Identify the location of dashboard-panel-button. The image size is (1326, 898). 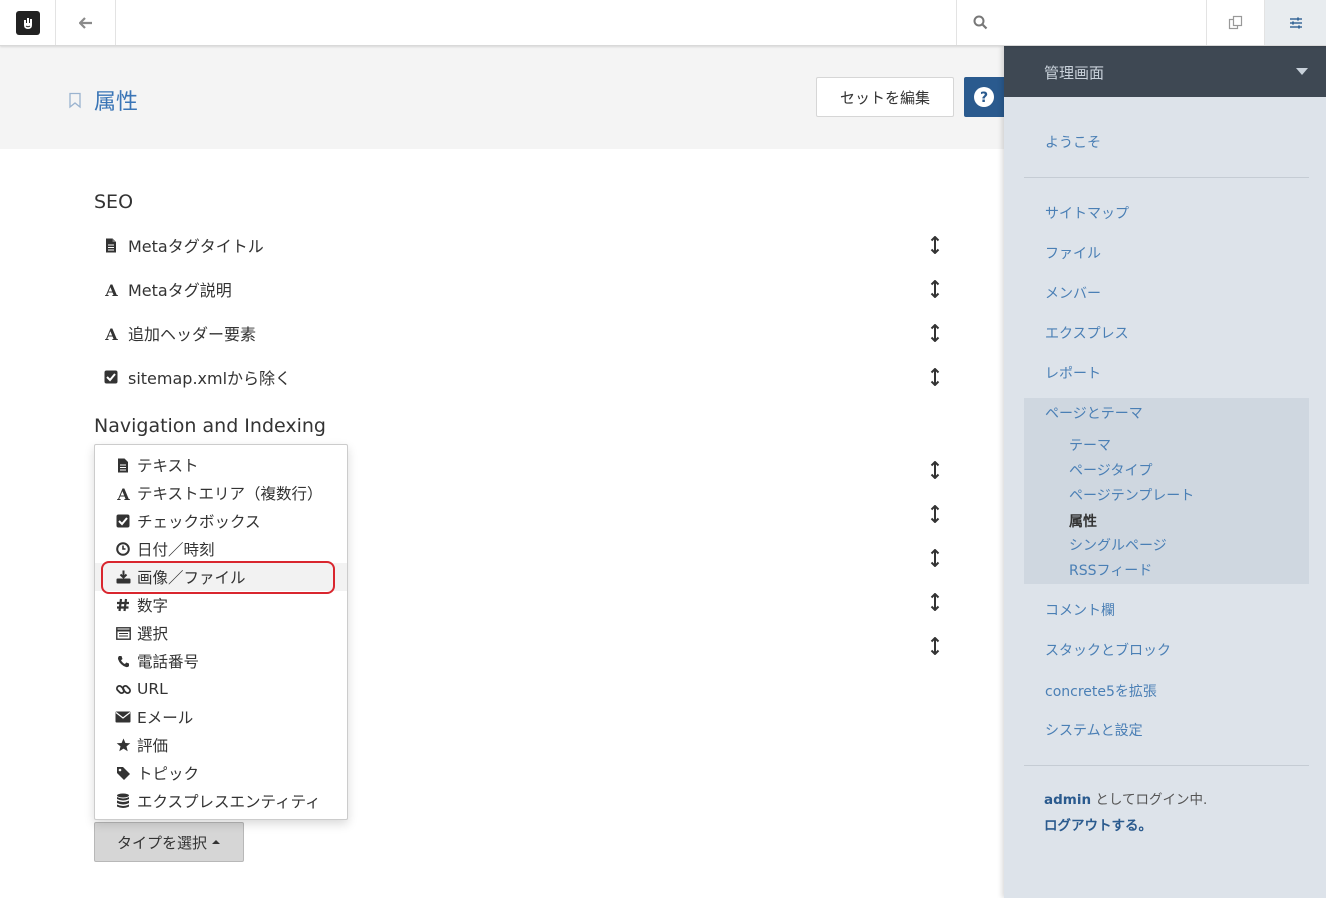
(1295, 22).